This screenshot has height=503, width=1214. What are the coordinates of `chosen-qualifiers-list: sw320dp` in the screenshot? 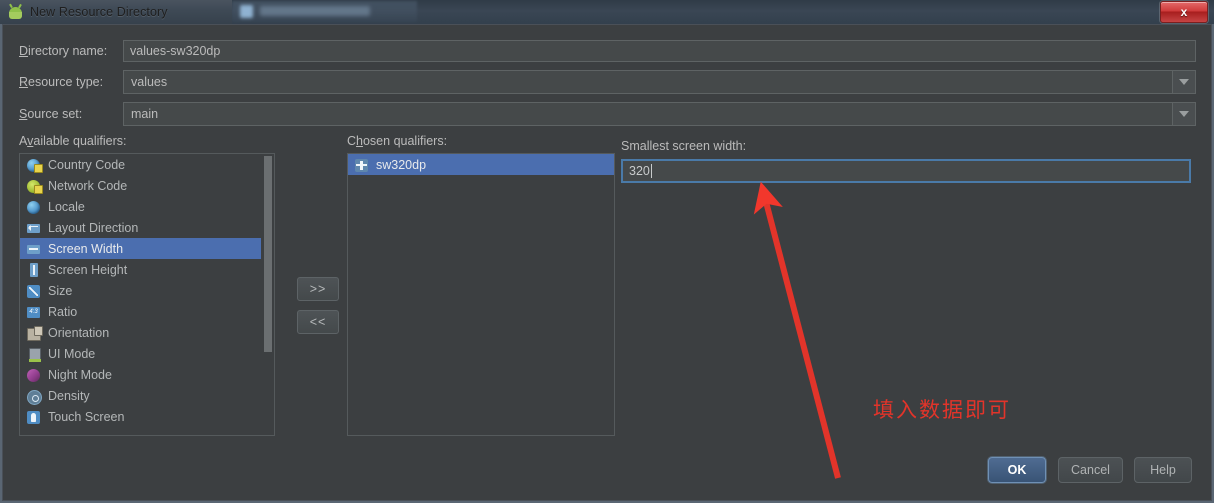 It's located at (481, 294).